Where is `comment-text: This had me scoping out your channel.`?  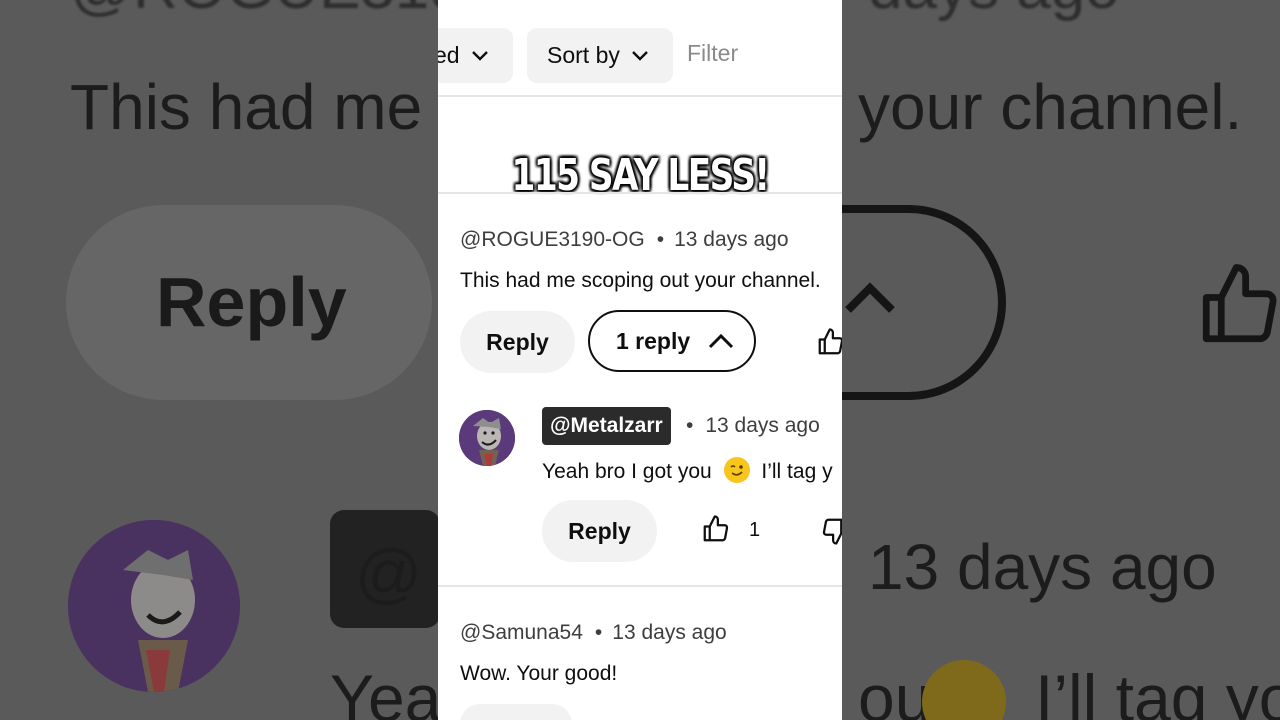
comment-text: This had me scoping out your channel. is located at coordinates (640, 280).